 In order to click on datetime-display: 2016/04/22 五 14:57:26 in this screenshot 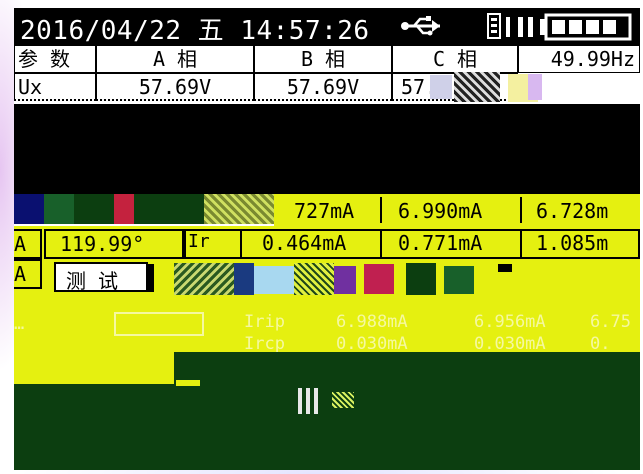, I will do `click(195, 31)`.